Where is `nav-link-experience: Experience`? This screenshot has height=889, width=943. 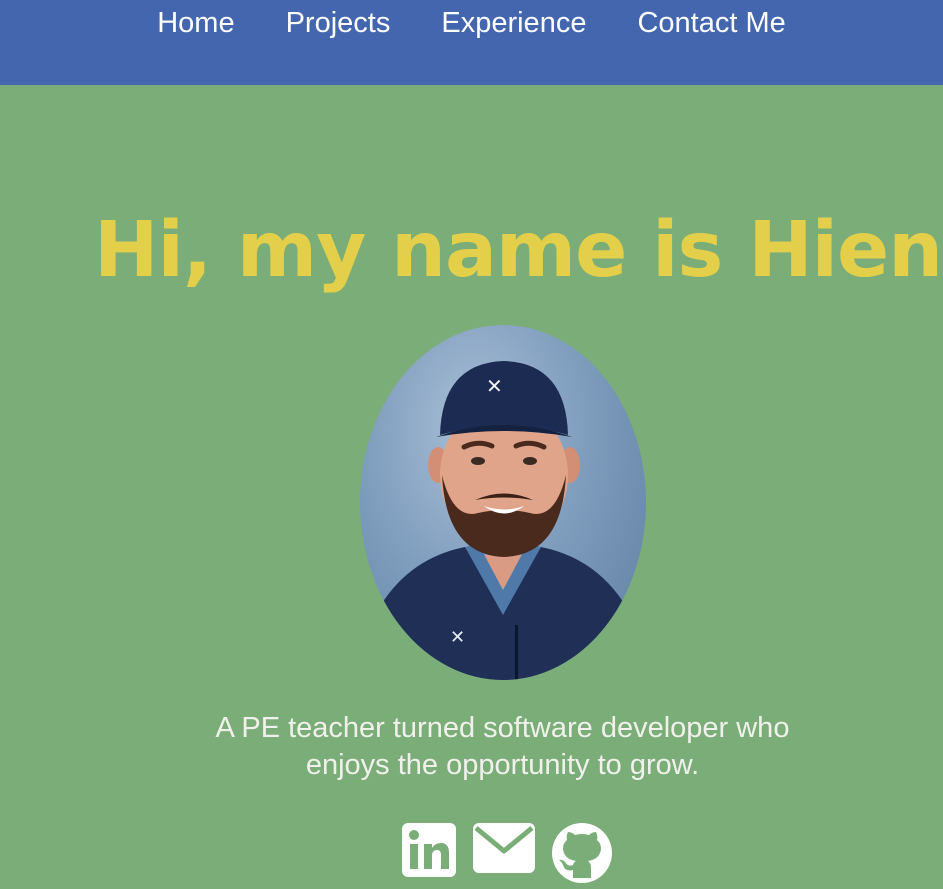 nav-link-experience: Experience is located at coordinates (513, 23).